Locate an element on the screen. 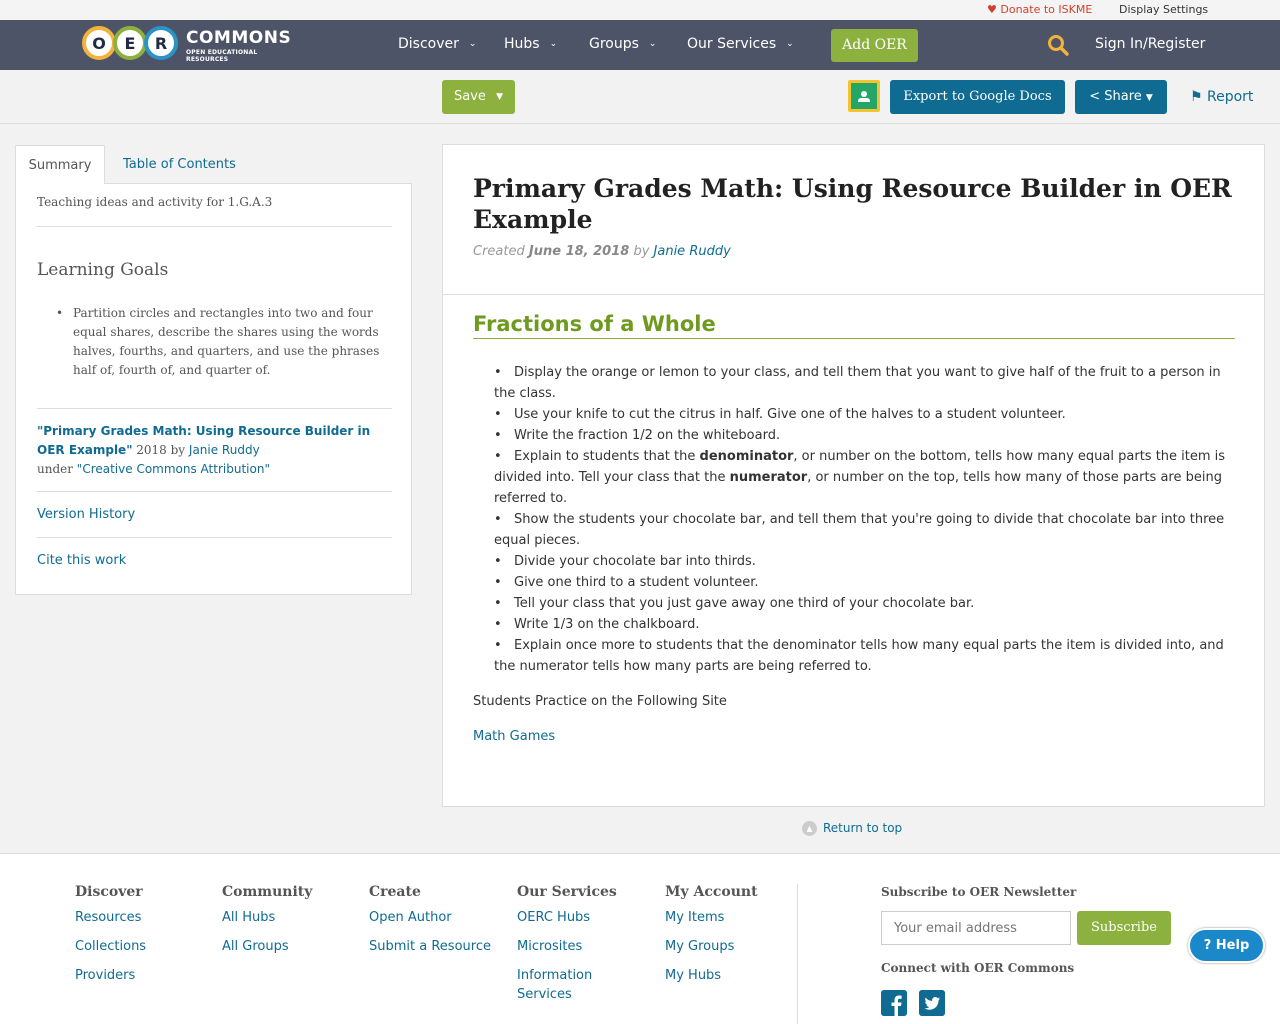 Image resolution: width=1280 pixels, height=1024 pixels. footer-link-my-items: My Items is located at coordinates (735, 917).